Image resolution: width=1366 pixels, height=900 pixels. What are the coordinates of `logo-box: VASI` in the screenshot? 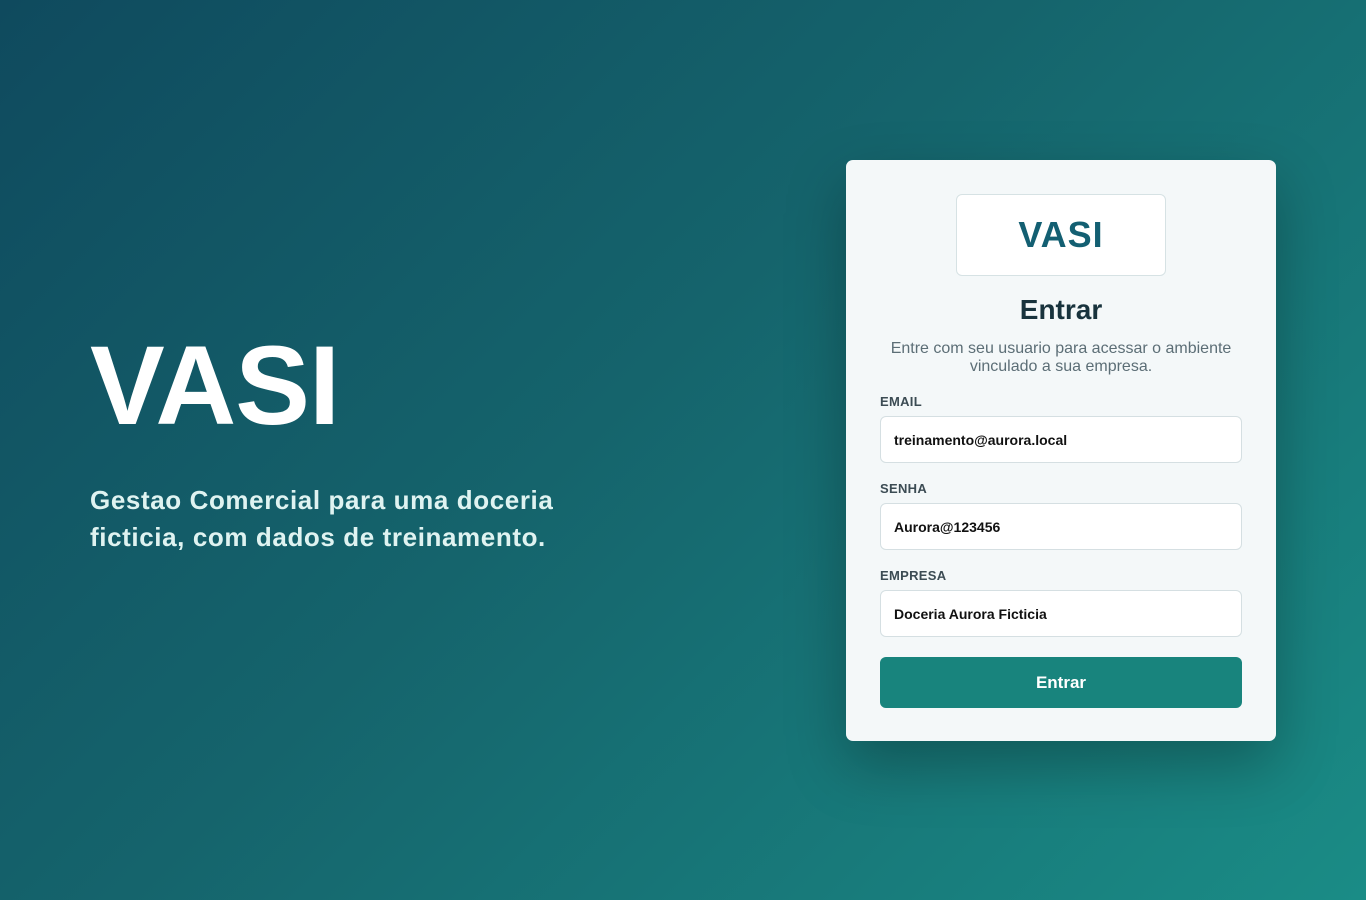 It's located at (1061, 235).